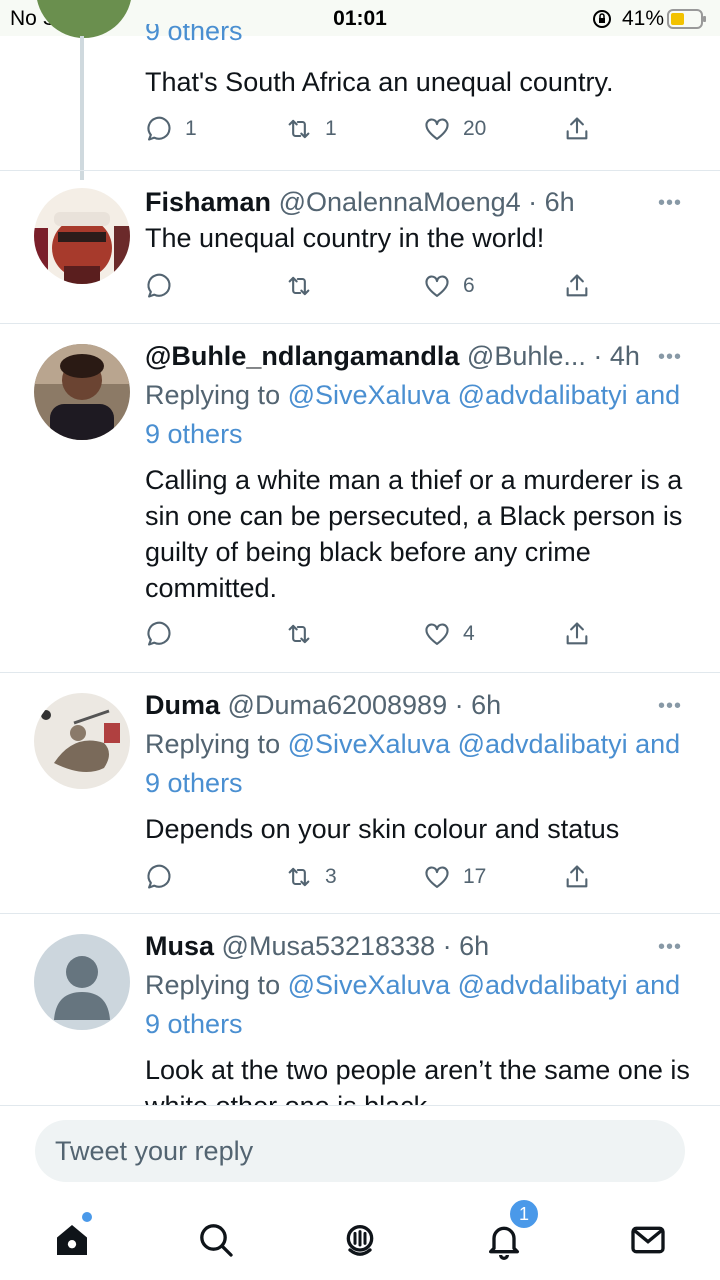 This screenshot has width=720, height=1280. I want to click on default-avatar-icon, so click(82, 982).